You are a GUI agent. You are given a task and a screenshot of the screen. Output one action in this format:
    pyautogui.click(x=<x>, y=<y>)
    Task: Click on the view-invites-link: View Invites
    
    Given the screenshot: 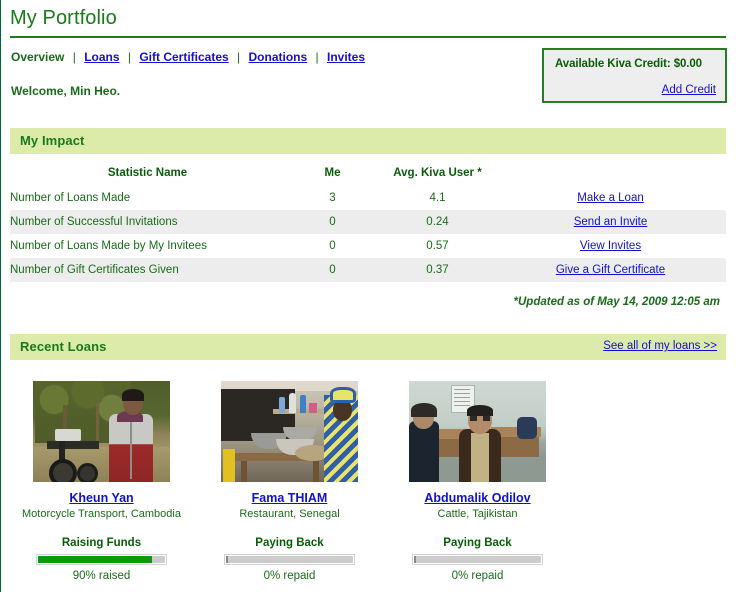 What is the action you would take?
    pyautogui.click(x=610, y=246)
    